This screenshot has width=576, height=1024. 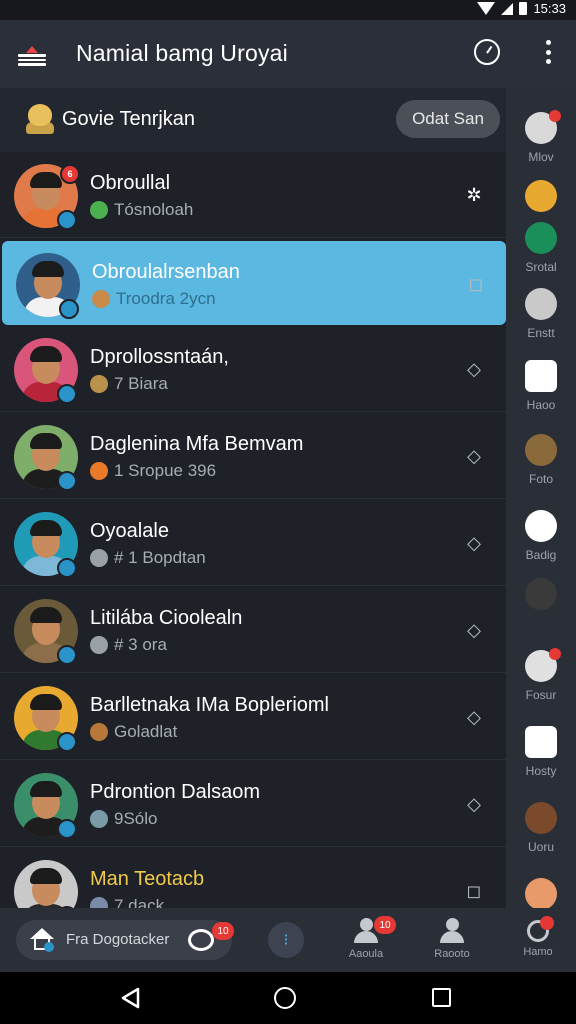 I want to click on home-icon, so click(x=42, y=940).